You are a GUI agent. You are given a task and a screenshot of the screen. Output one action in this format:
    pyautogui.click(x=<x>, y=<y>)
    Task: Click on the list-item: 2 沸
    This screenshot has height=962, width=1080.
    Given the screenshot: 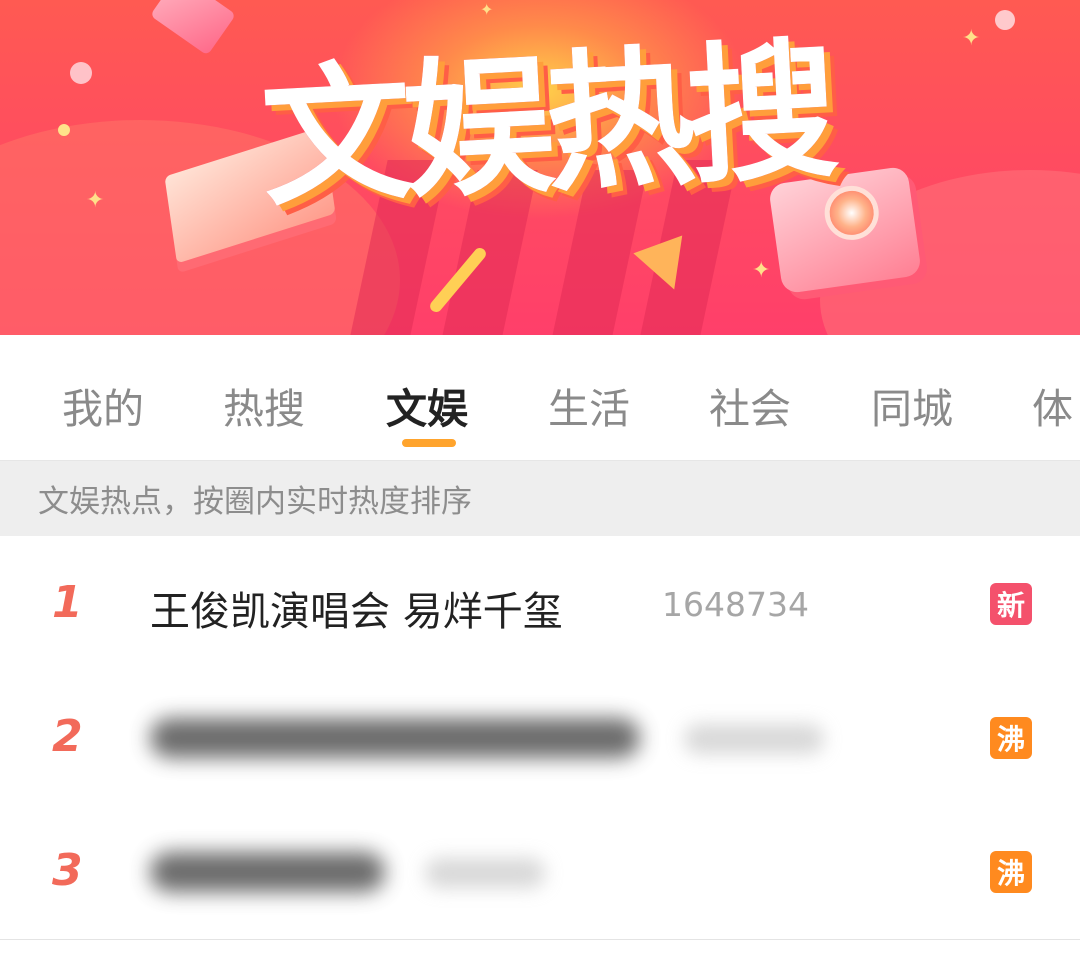 What is the action you would take?
    pyautogui.click(x=540, y=738)
    